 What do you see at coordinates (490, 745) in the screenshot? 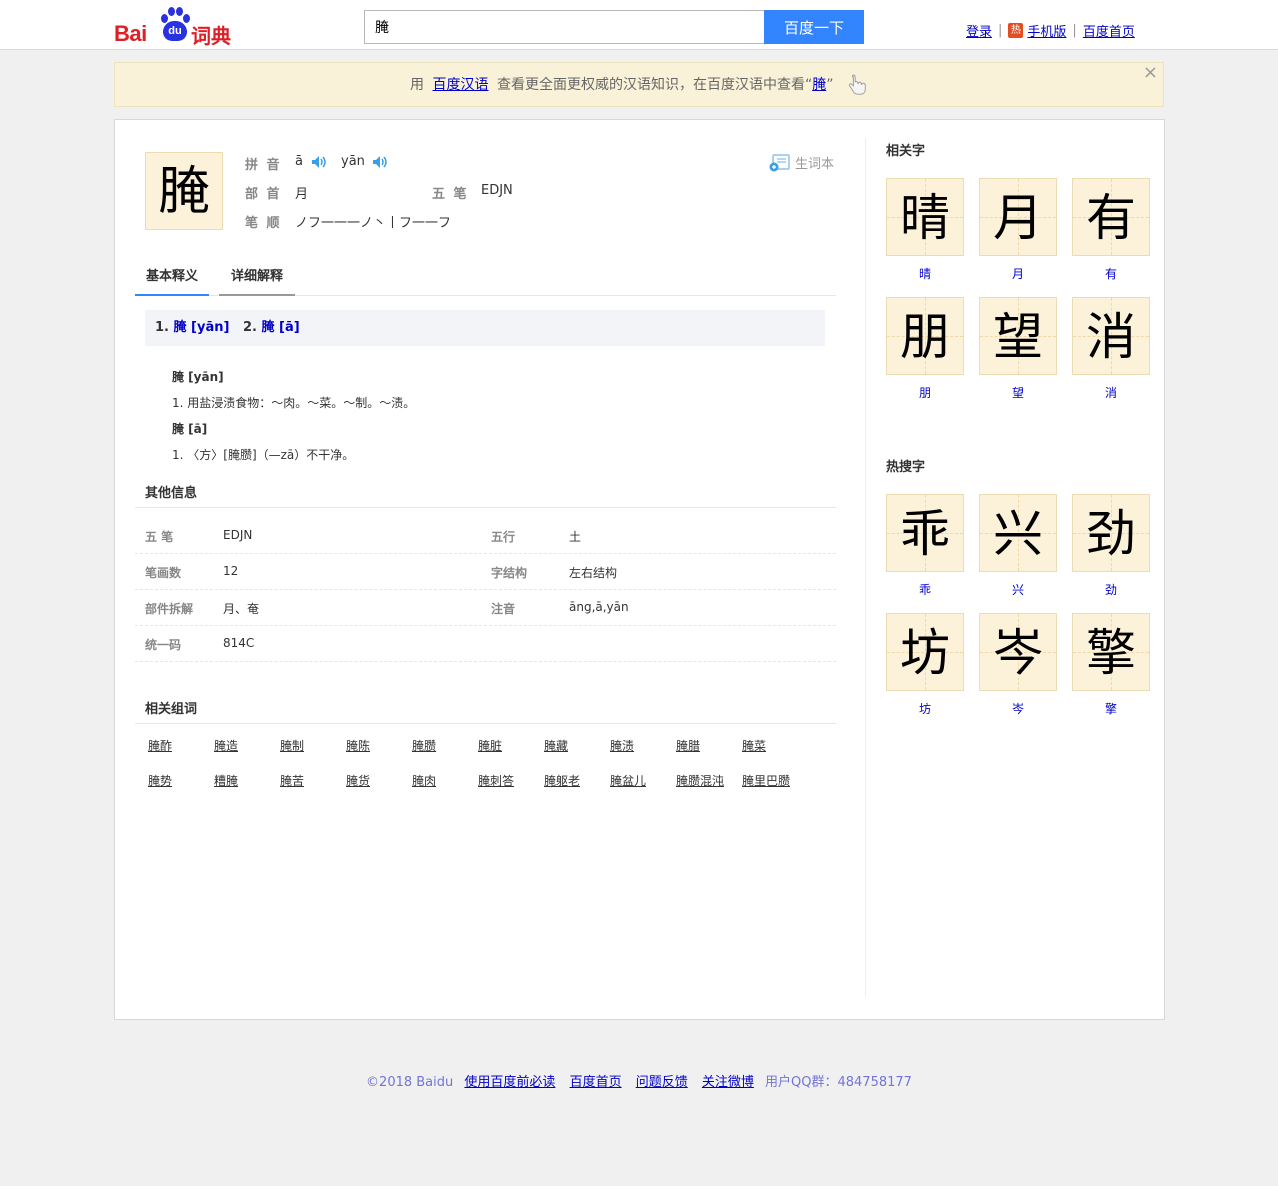
I see `related-word-link: 腌脏` at bounding box center [490, 745].